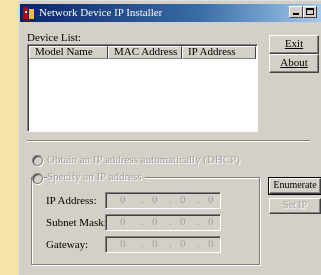 The image size is (321, 275). Describe the element at coordinates (183, 244) in the screenshot. I see `gateway-octet-3: 0` at that location.